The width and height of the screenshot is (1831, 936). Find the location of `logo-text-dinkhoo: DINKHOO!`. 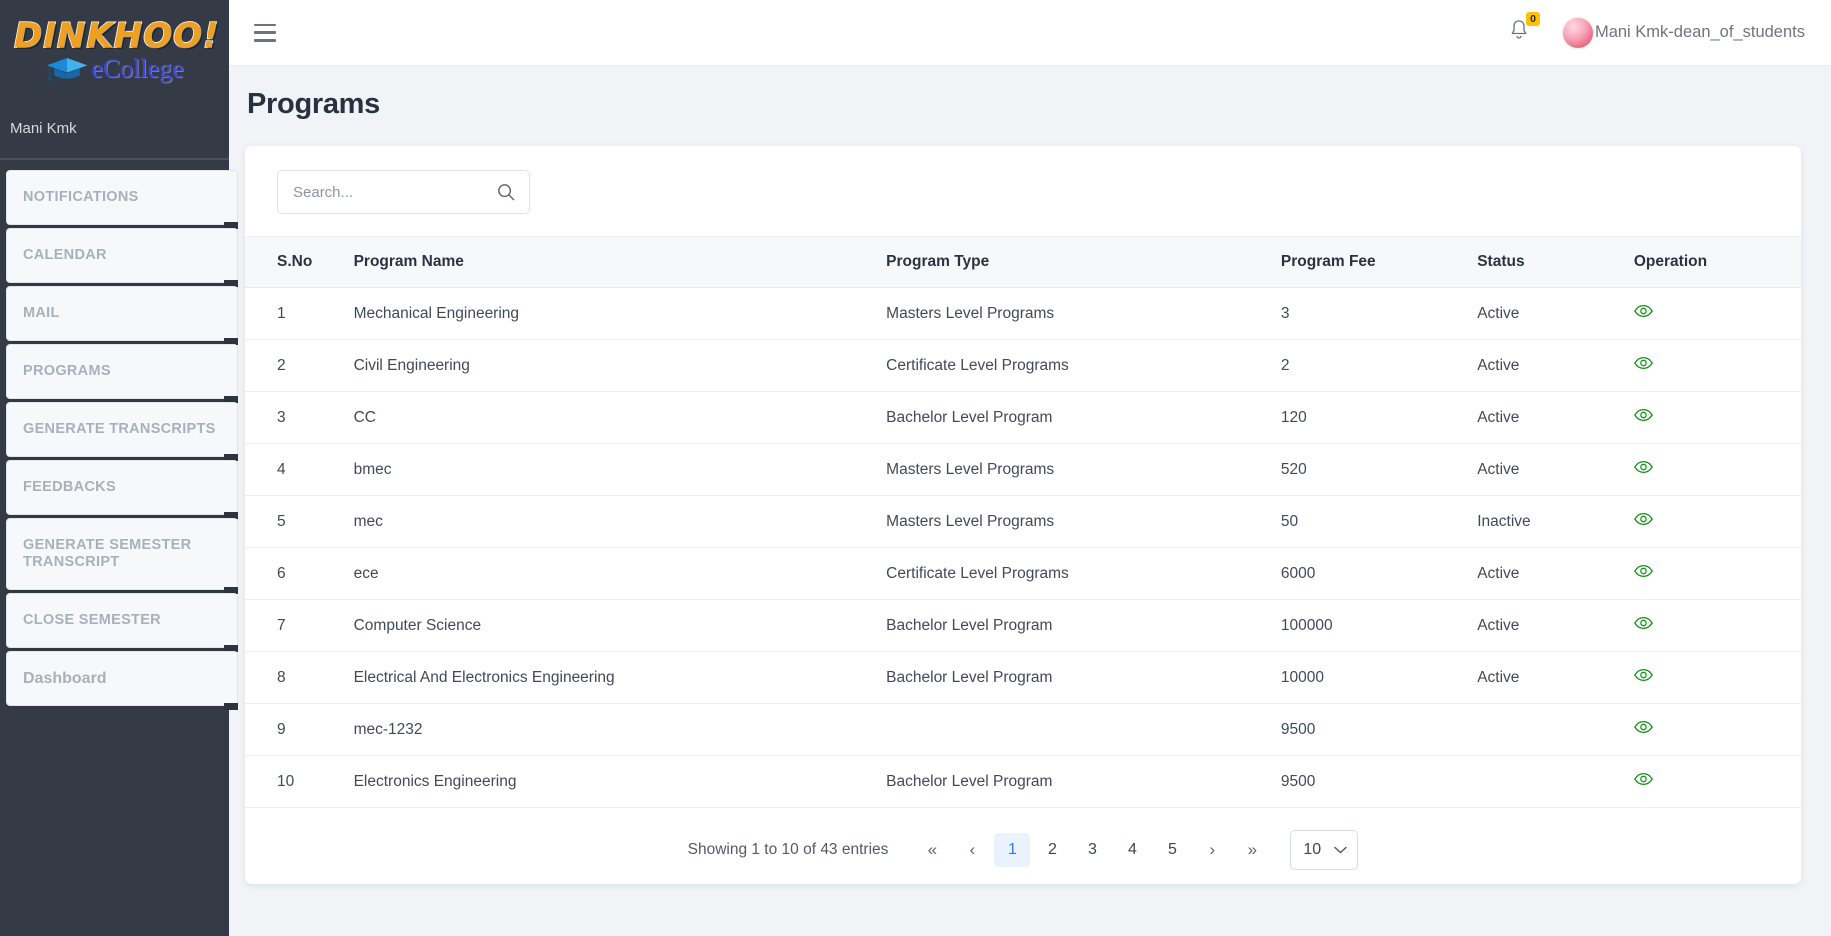

logo-text-dinkhoo: DINKHOO! is located at coordinates (116, 36).